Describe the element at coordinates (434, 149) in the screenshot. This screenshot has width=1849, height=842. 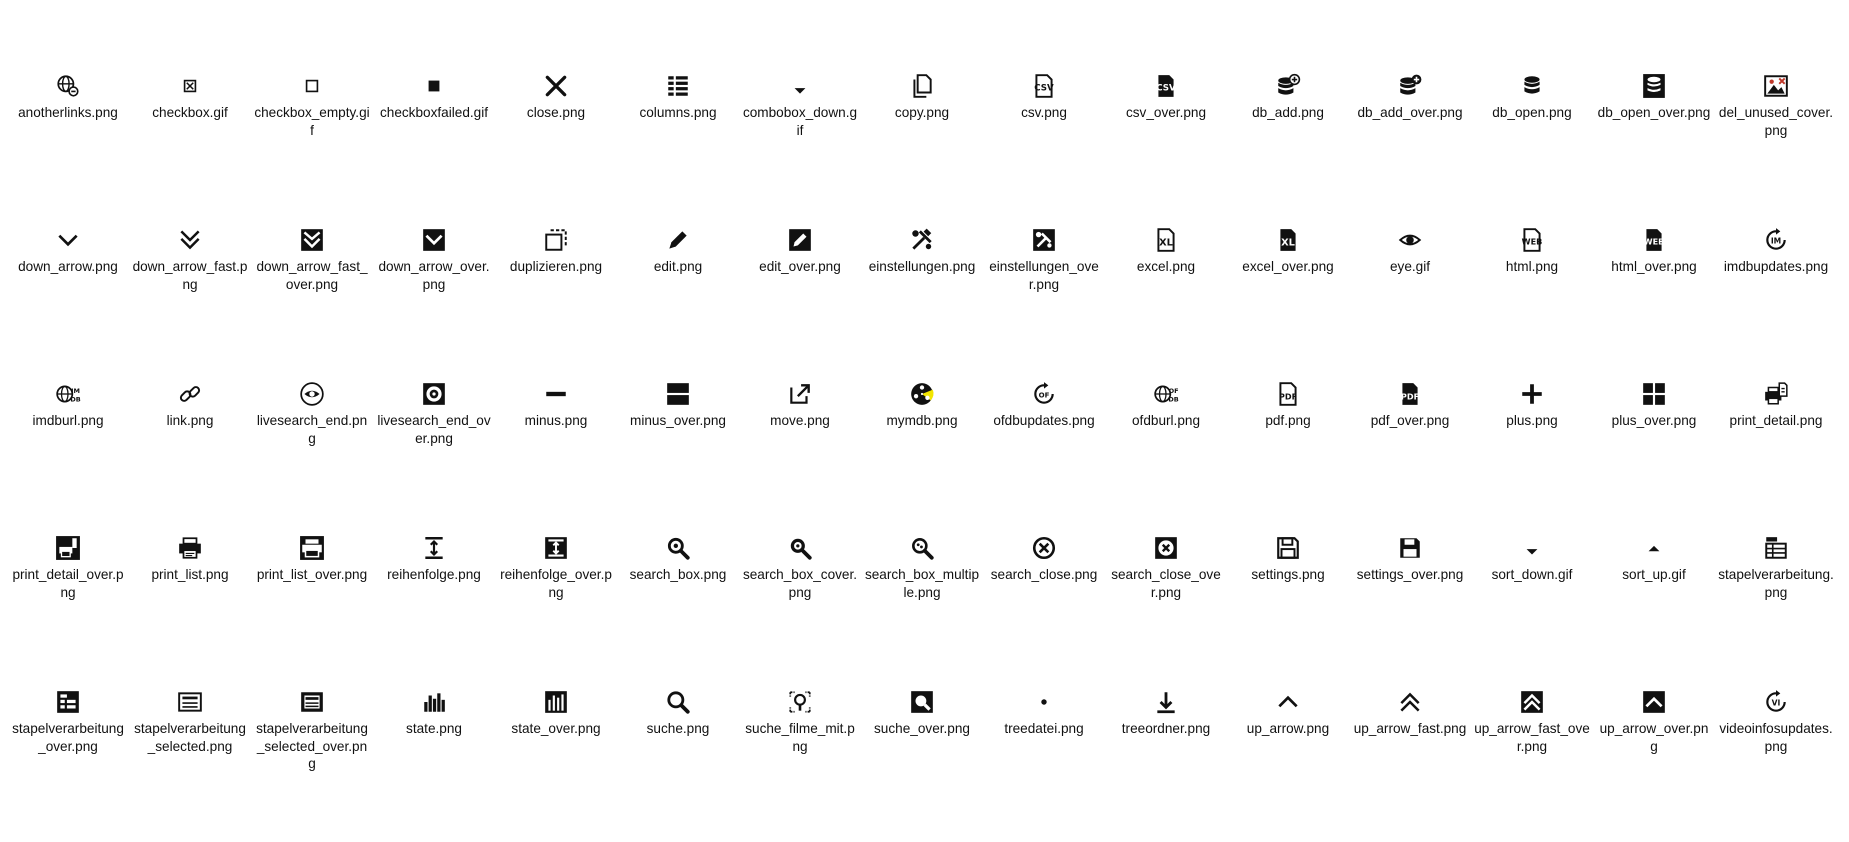
I see `file-item: checkboxfailed.gif` at that location.